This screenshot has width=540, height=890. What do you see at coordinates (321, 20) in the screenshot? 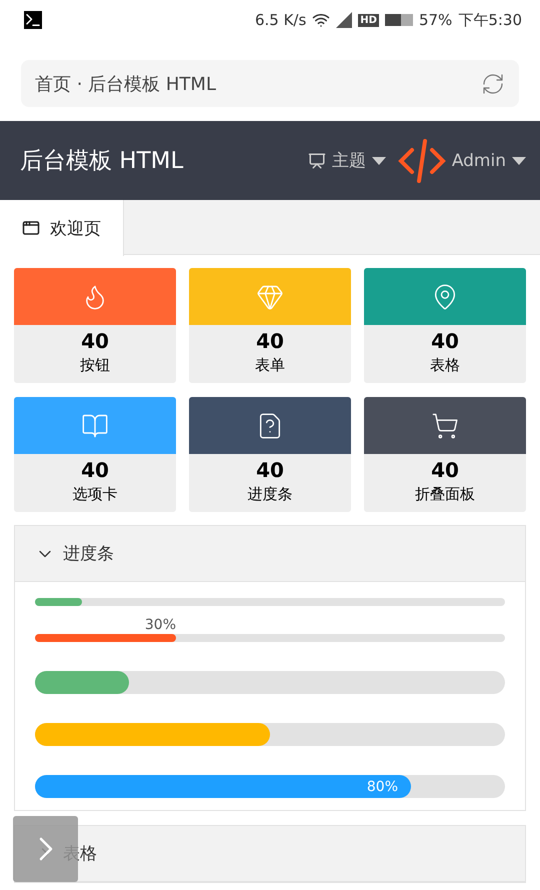
I see `wifi-icon` at bounding box center [321, 20].